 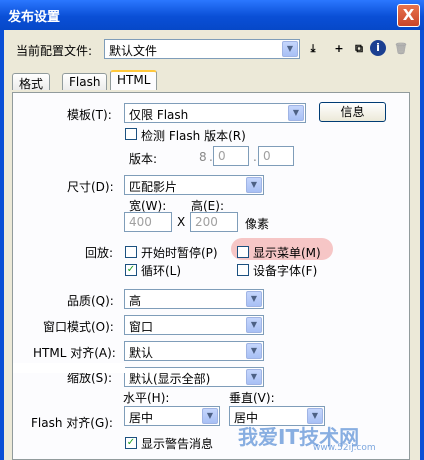 I want to click on tab-formats-label: 格式, so click(x=31, y=84).